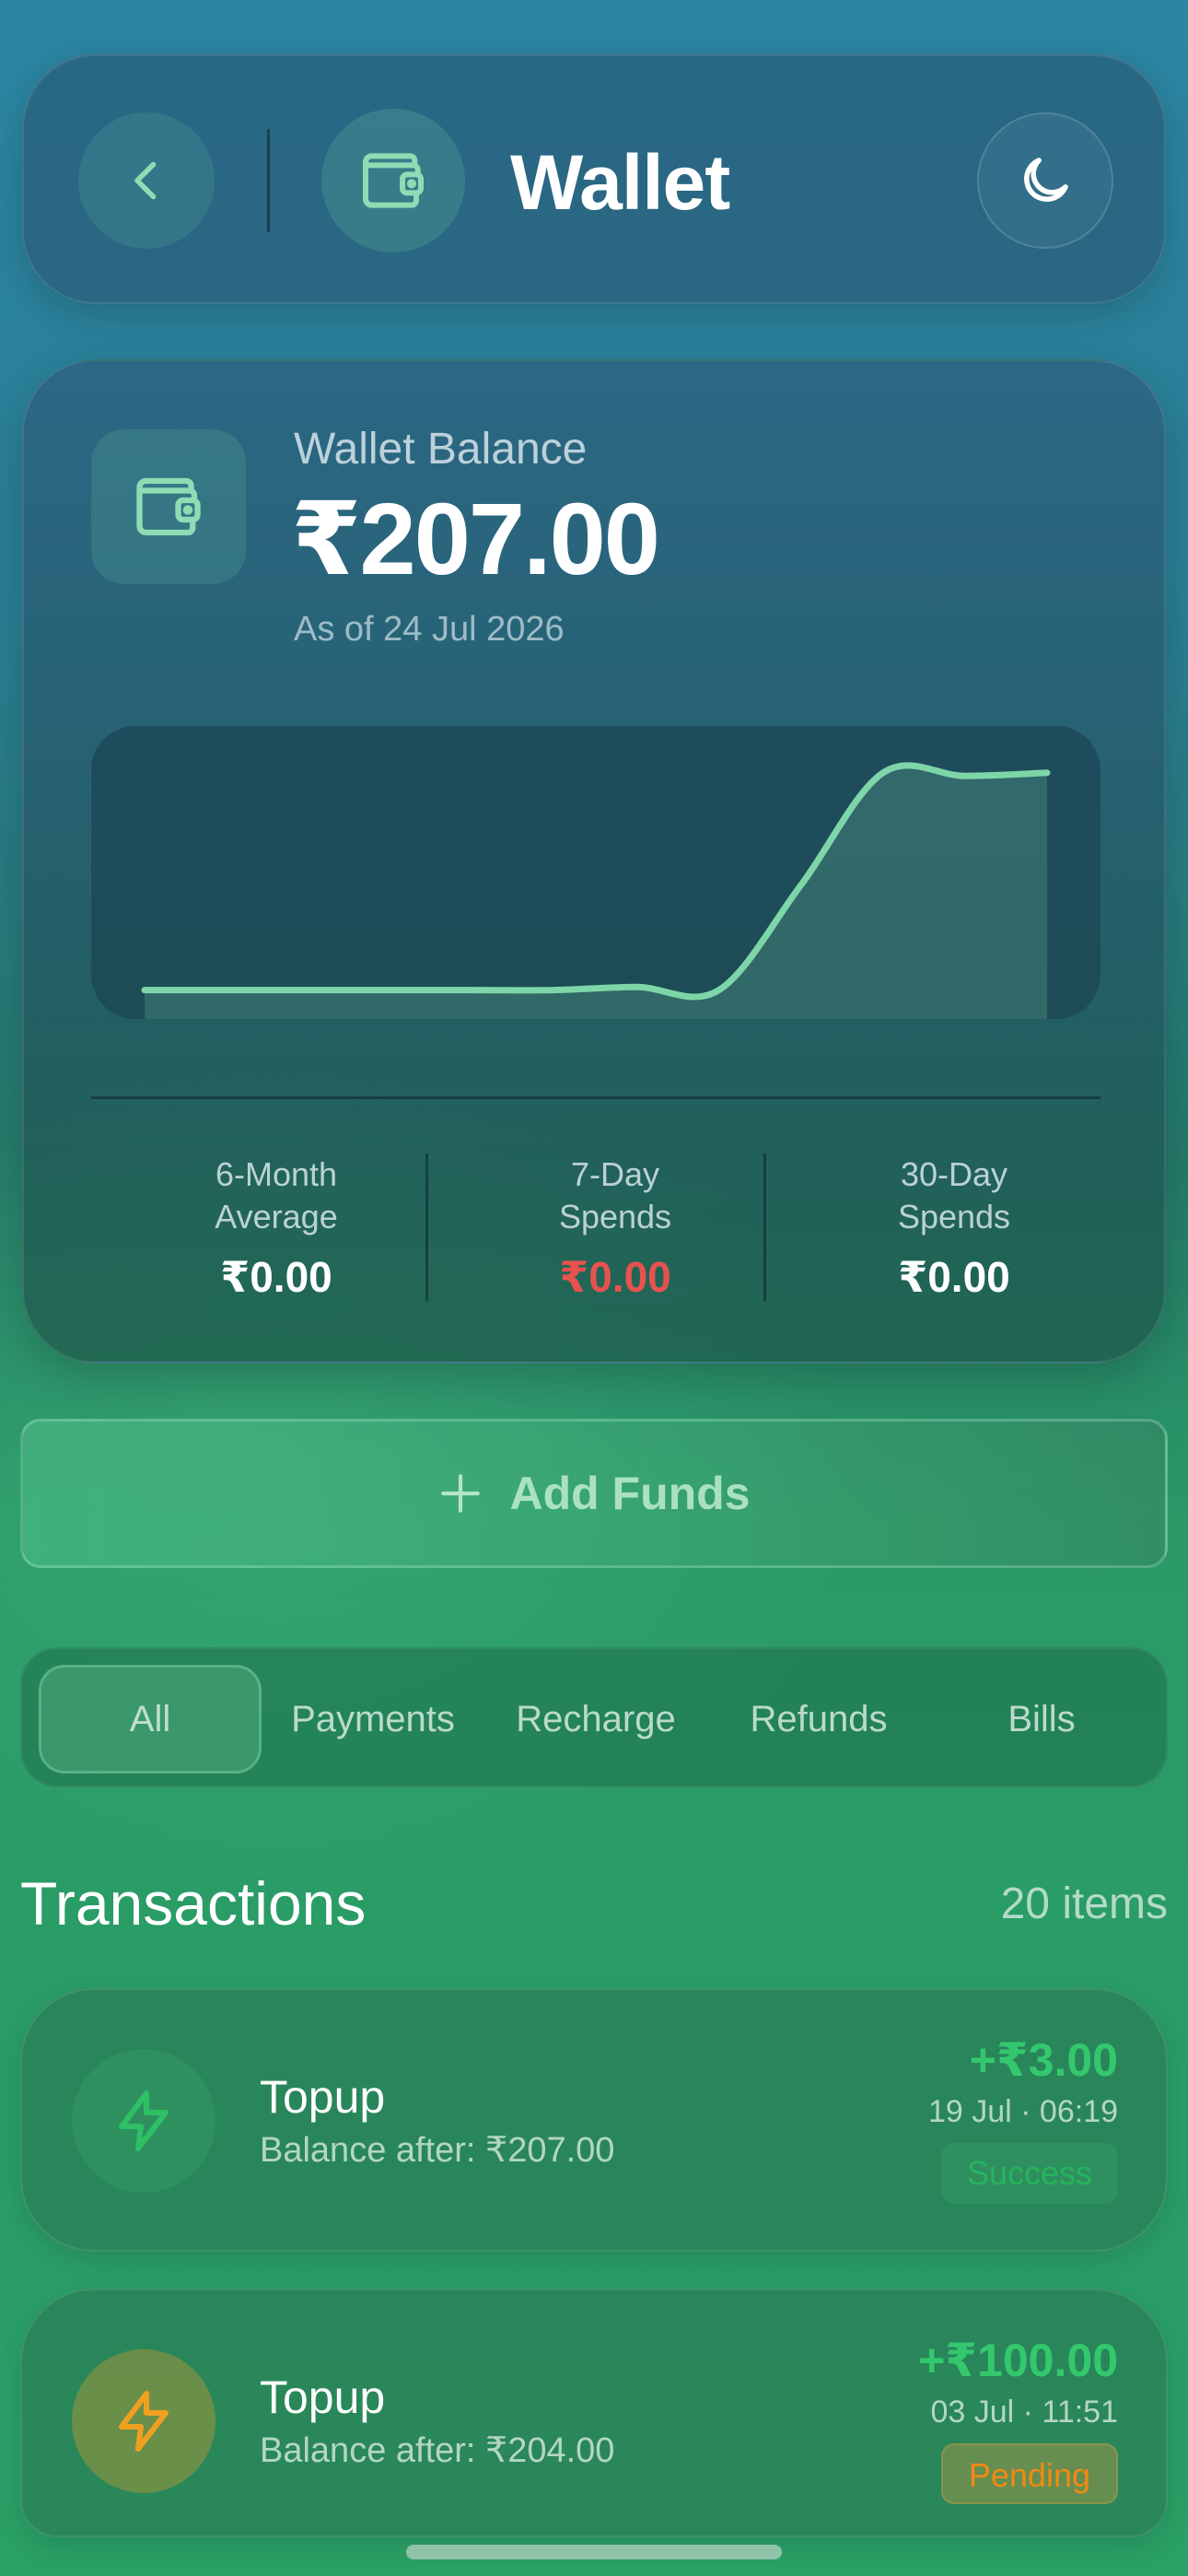 The width and height of the screenshot is (1188, 2576). I want to click on tab-all: All, so click(150, 1719).